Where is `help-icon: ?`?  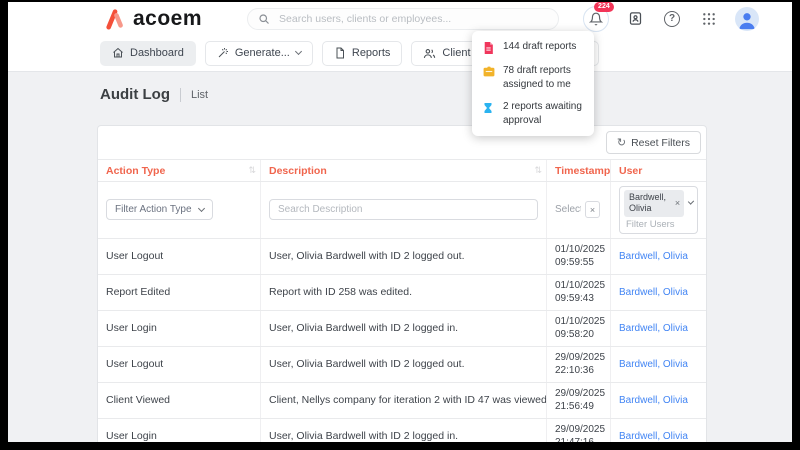
help-icon: ? is located at coordinates (672, 18).